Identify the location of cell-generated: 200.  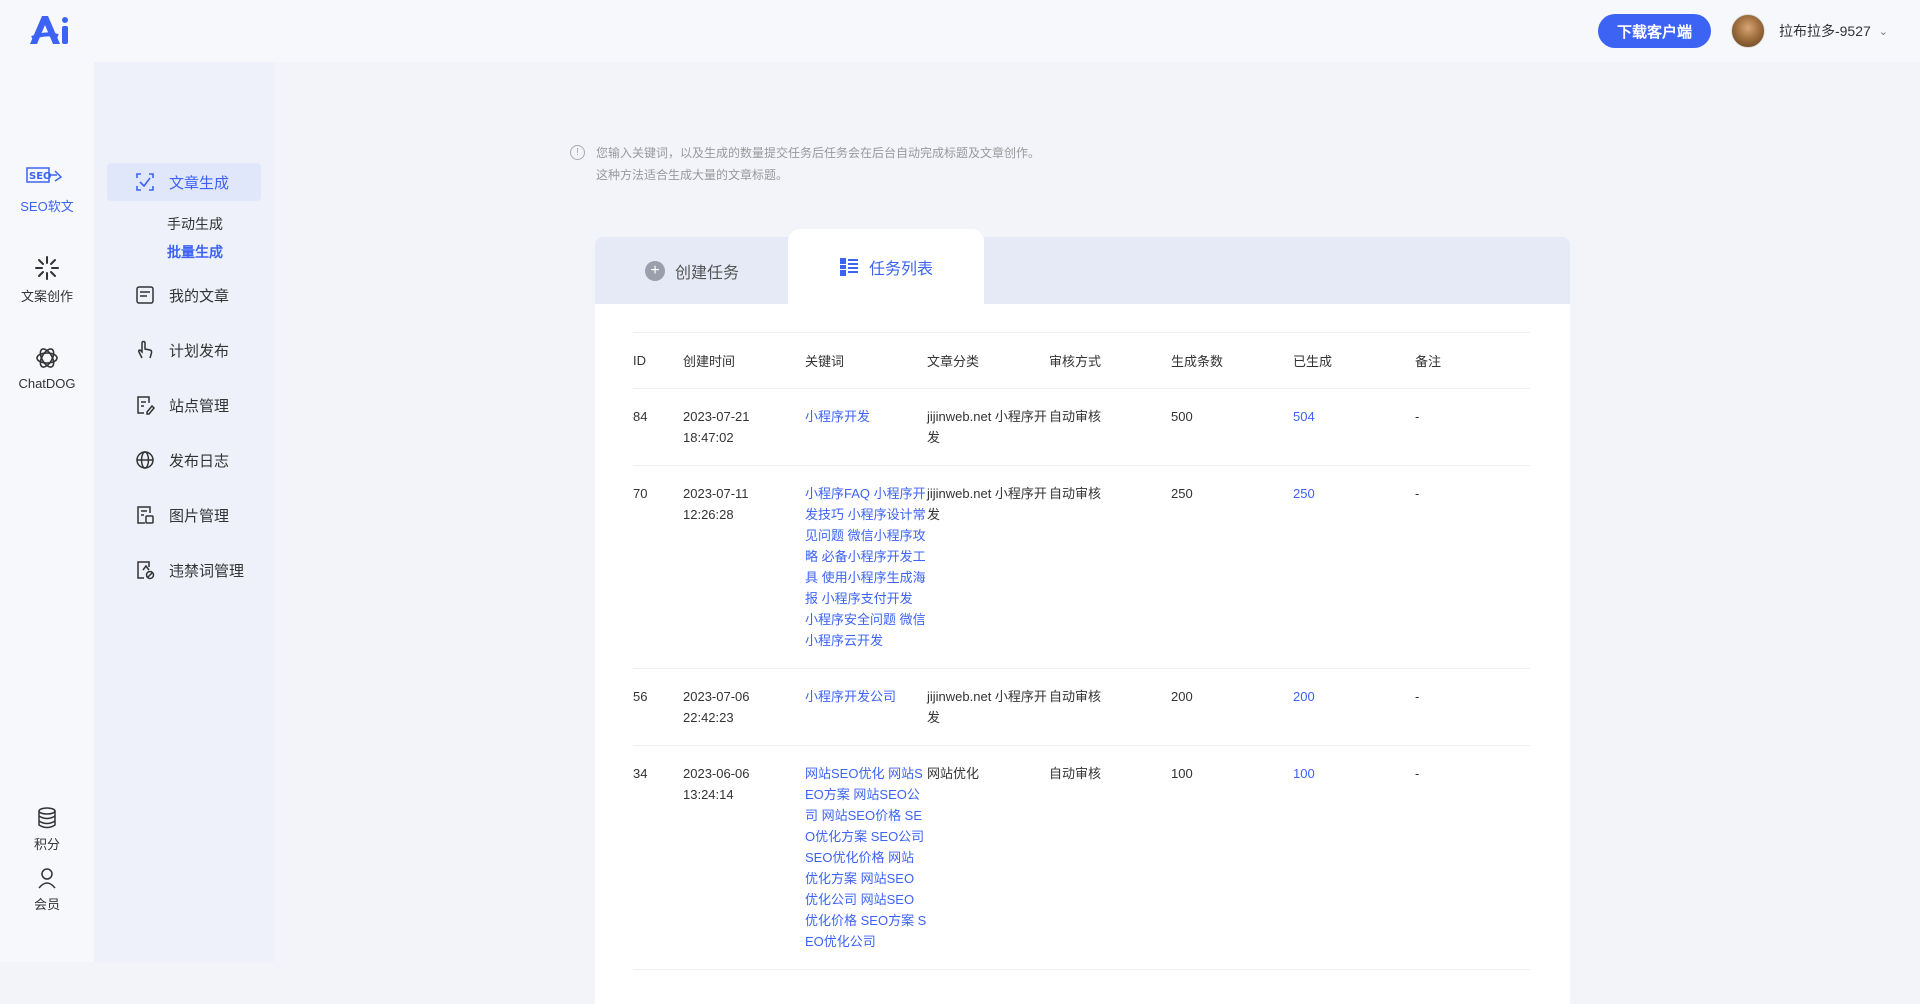
(1354, 707).